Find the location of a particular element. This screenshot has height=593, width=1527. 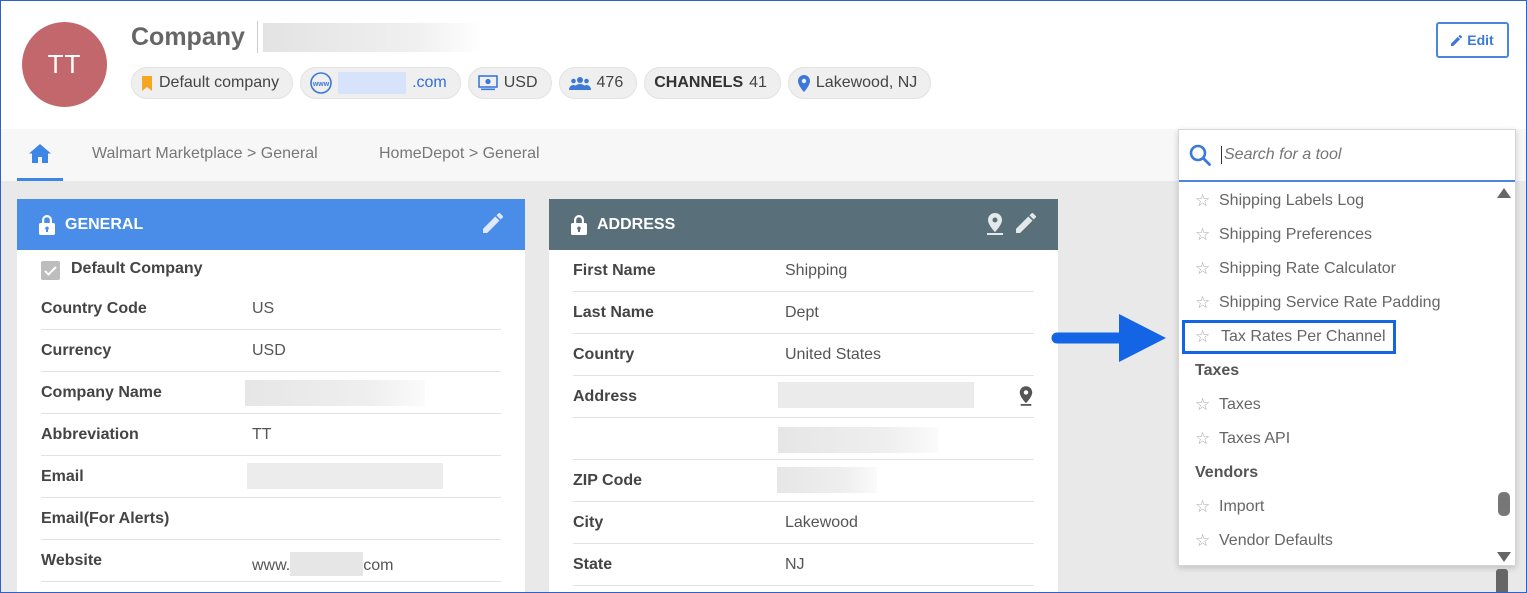

field-label: ZIP Code is located at coordinates (608, 480).